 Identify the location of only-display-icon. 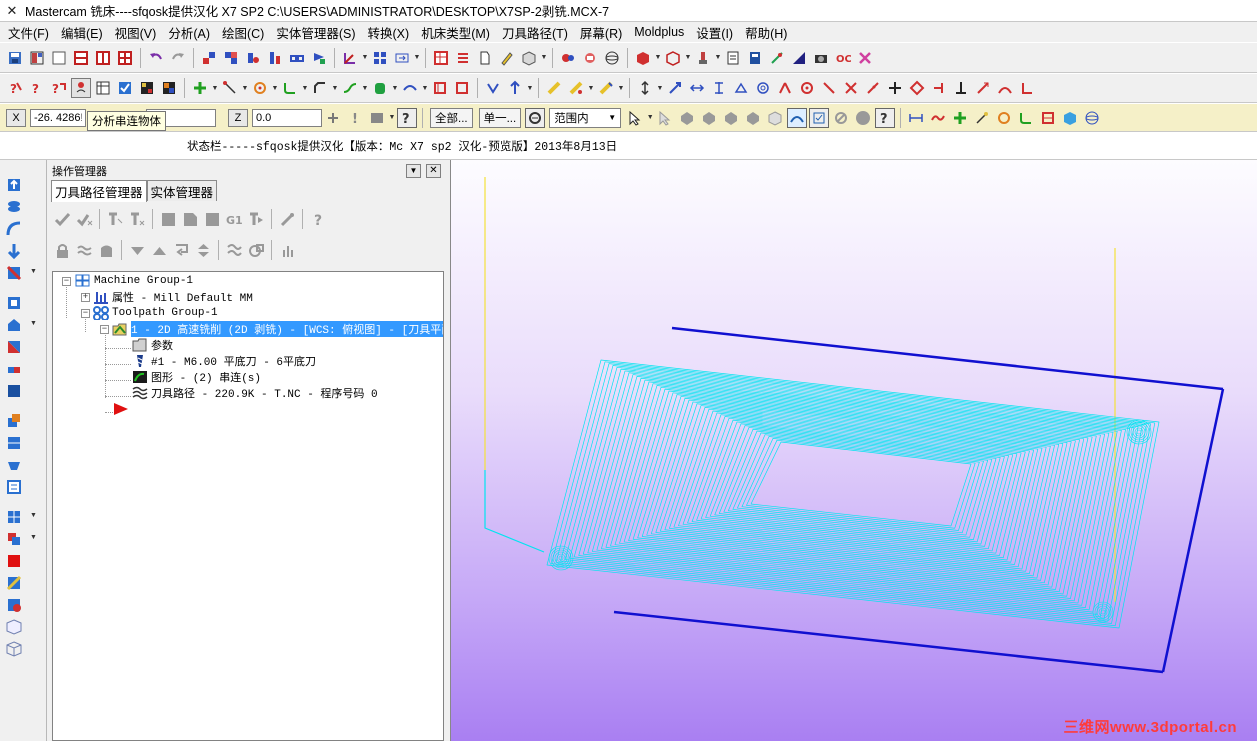
(287, 250).